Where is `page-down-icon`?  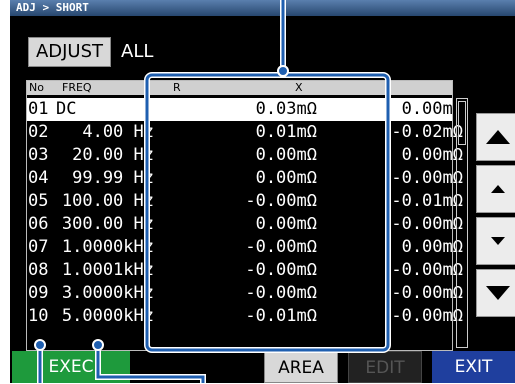
page-down-icon is located at coordinates (498, 293).